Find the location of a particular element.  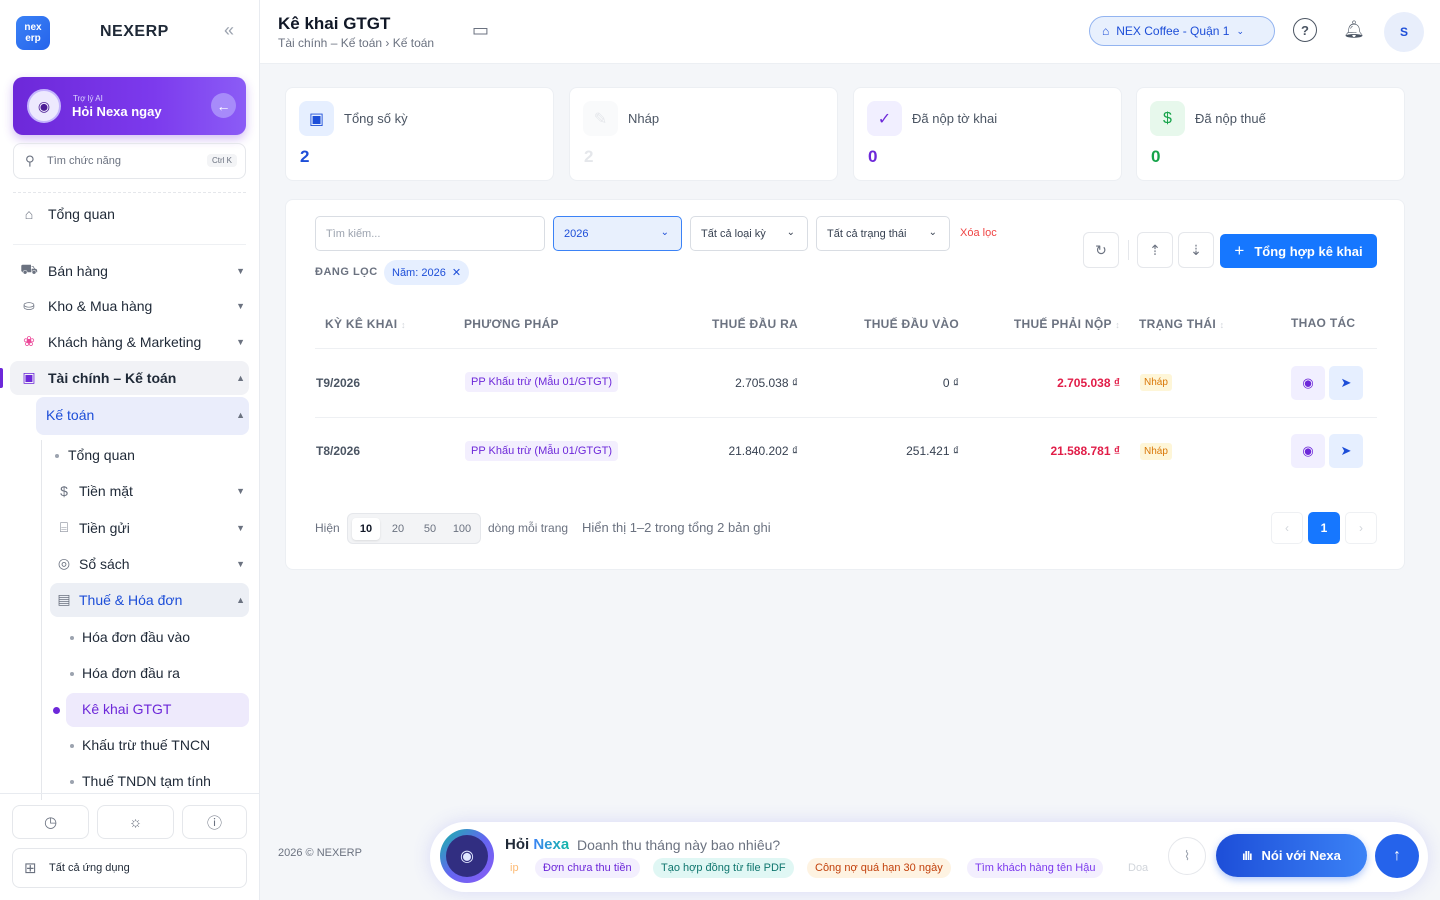

stat-value: 2 is located at coordinates (305, 156).